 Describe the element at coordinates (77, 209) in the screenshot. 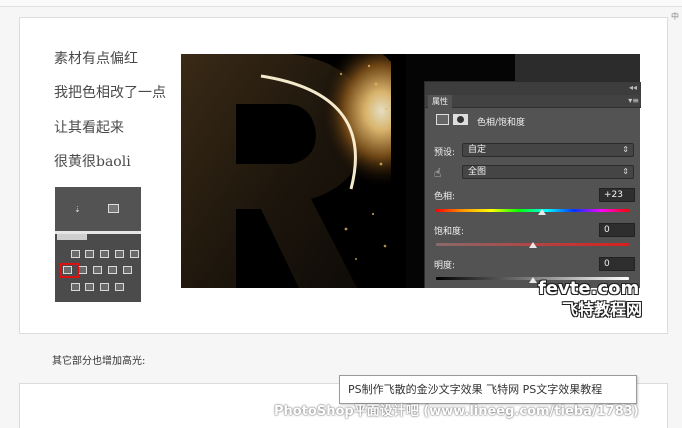

I see `thumbnail-arrow-icon: ⇣` at that location.